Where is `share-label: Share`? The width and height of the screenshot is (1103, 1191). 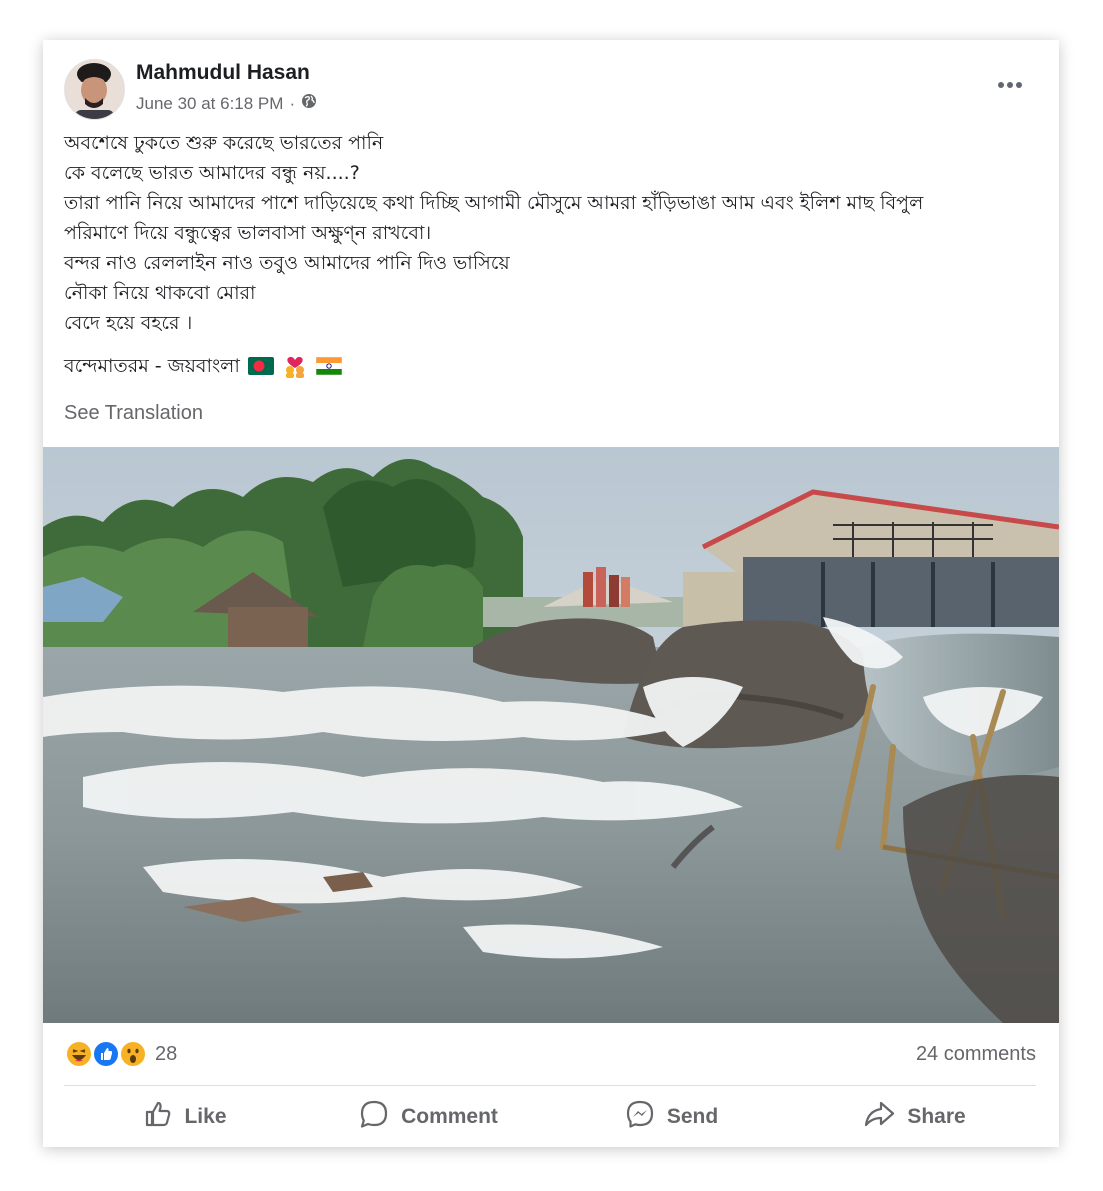 share-label: Share is located at coordinates (936, 1116).